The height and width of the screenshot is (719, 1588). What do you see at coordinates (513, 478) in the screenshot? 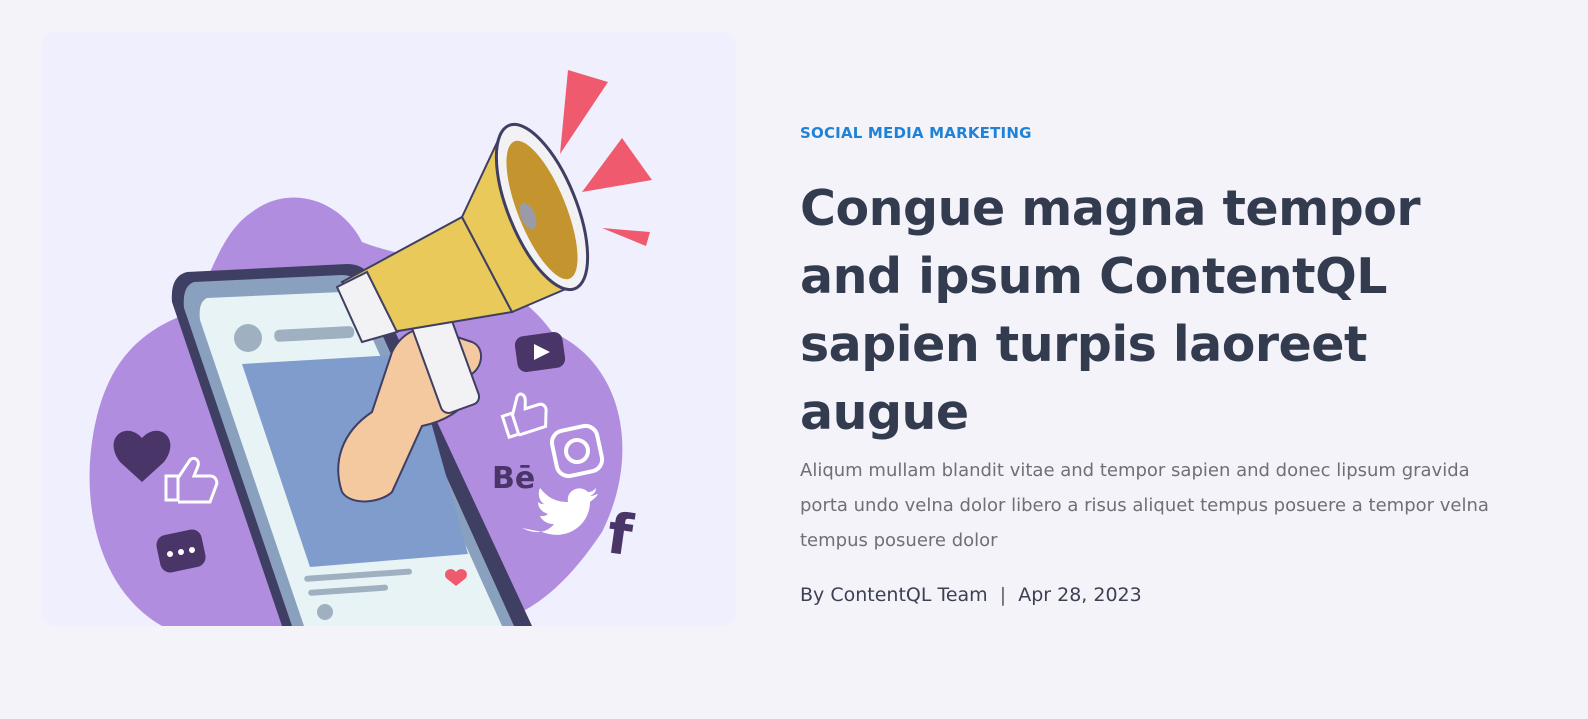
I see `behance-icon: Bē` at bounding box center [513, 478].